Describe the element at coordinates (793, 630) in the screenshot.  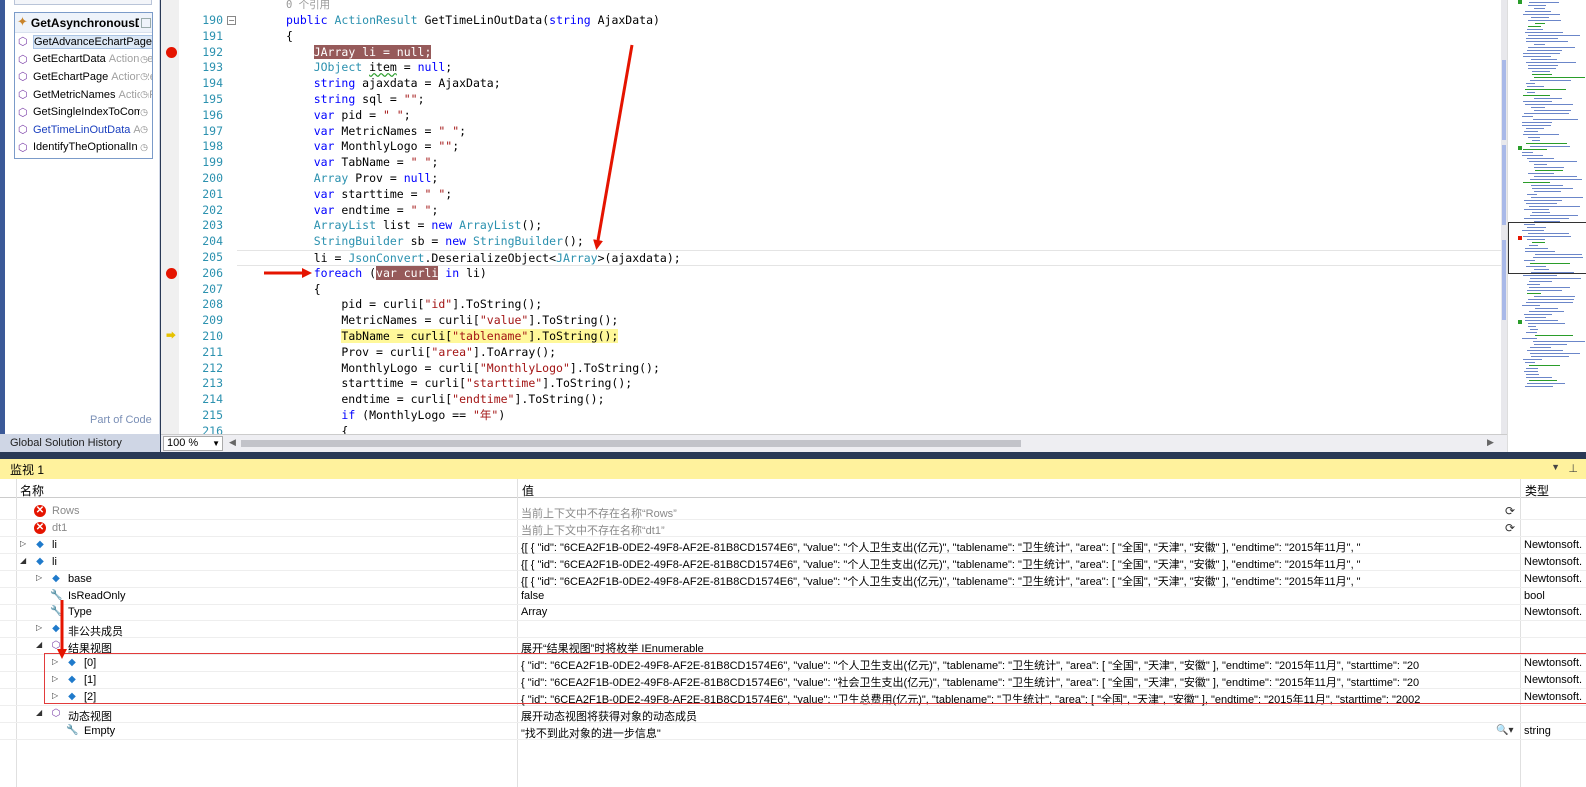
I see `watch-row: ▷ ◆ 非公共成员` at that location.